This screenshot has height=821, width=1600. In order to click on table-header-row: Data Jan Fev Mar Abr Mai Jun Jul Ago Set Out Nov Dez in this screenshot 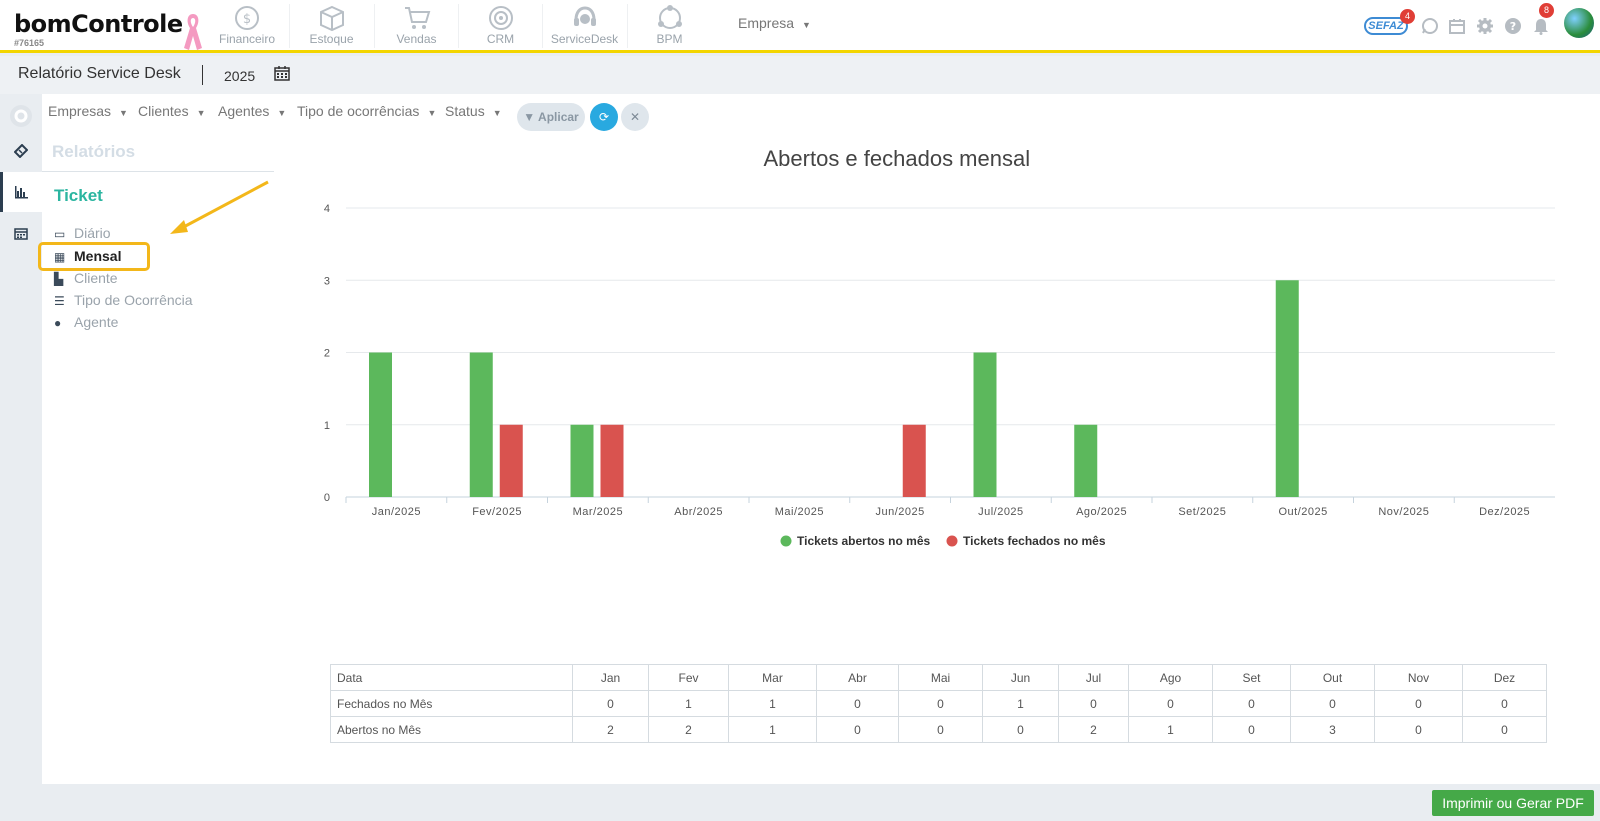, I will do `click(938, 677)`.